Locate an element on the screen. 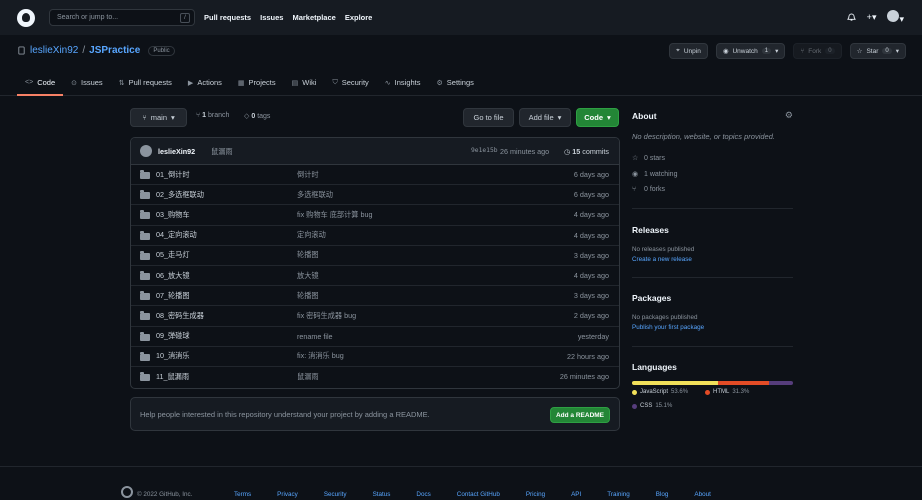 The image size is (922, 500). profile-menu: ▾ is located at coordinates (895, 17).